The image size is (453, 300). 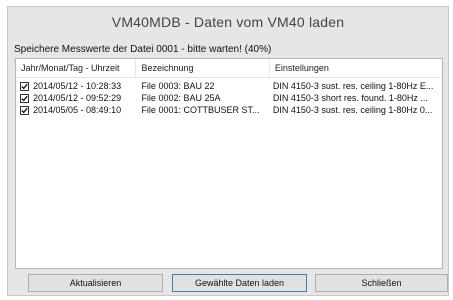 What do you see at coordinates (178, 86) in the screenshot?
I see `name-cell: File 0003: BAU 22` at bounding box center [178, 86].